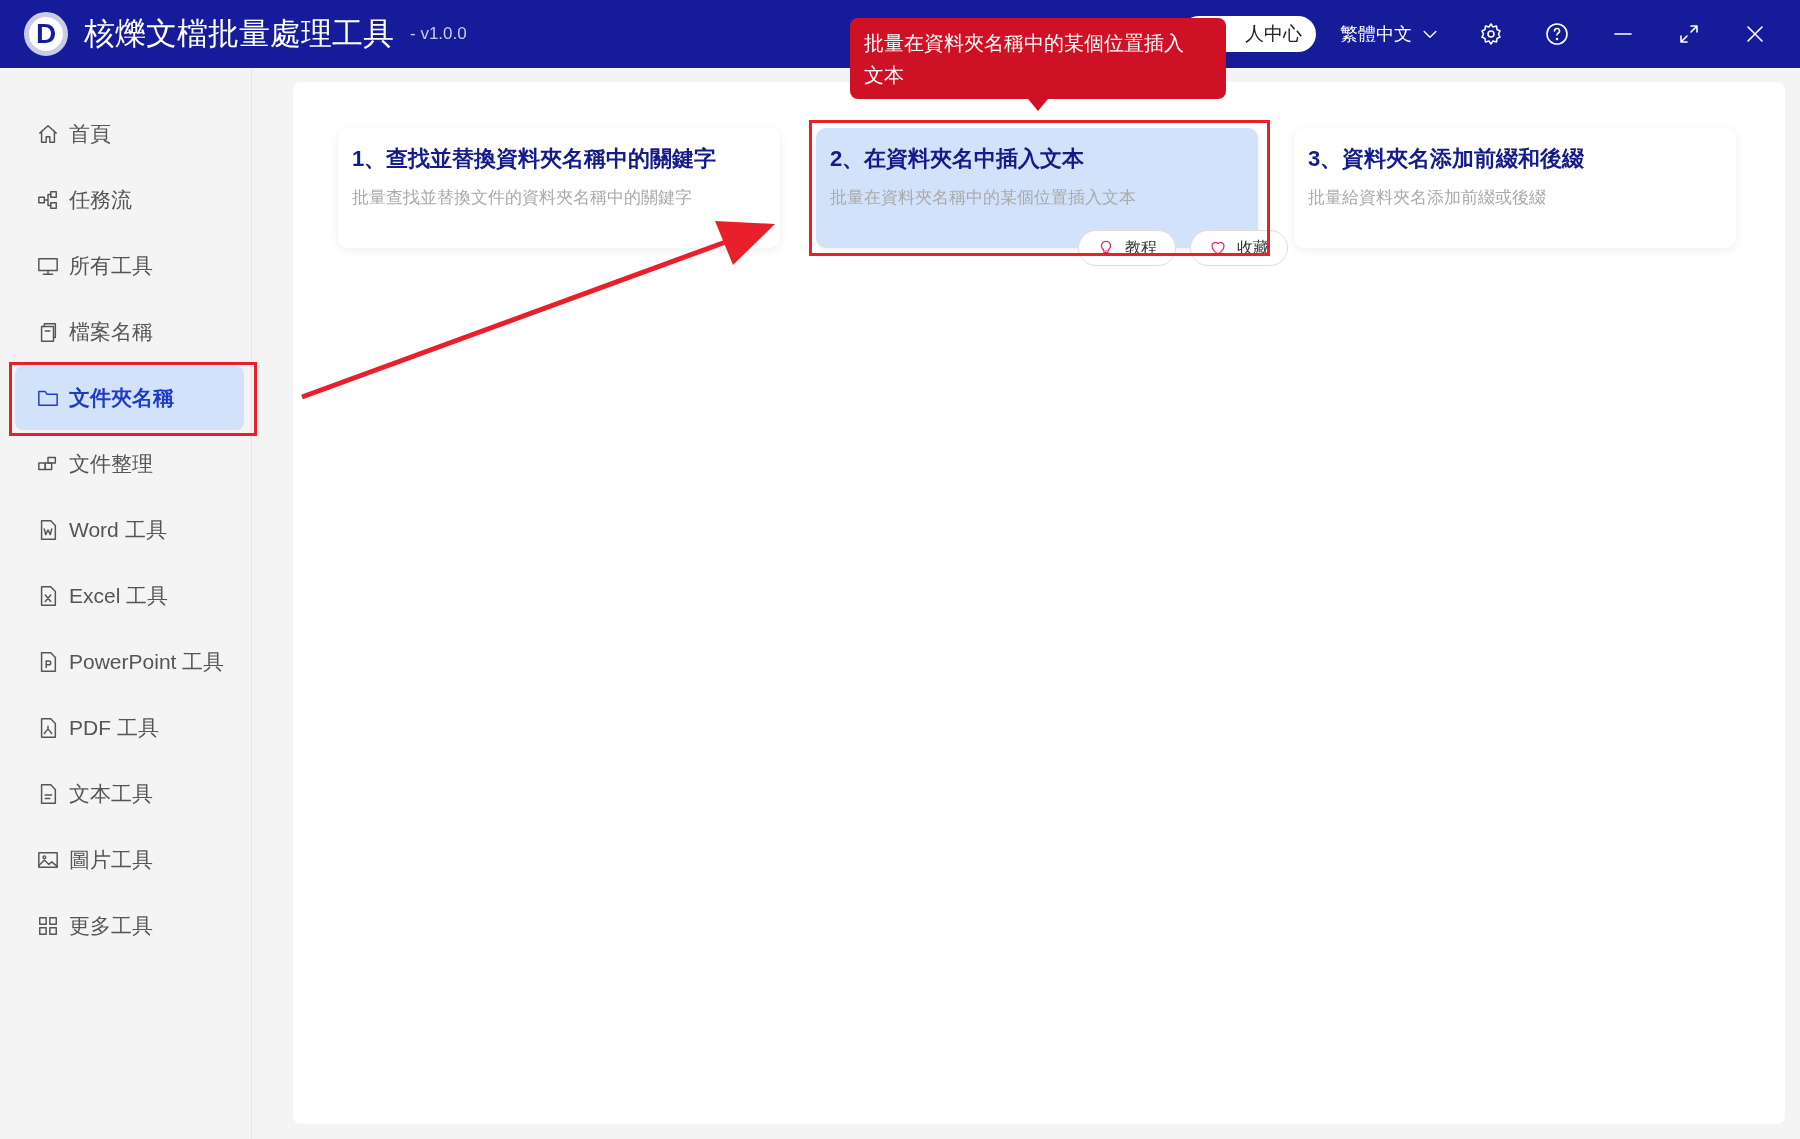  Describe the element at coordinates (129, 728) in the screenshot. I see `sidebar-item: PDF 工具` at that location.